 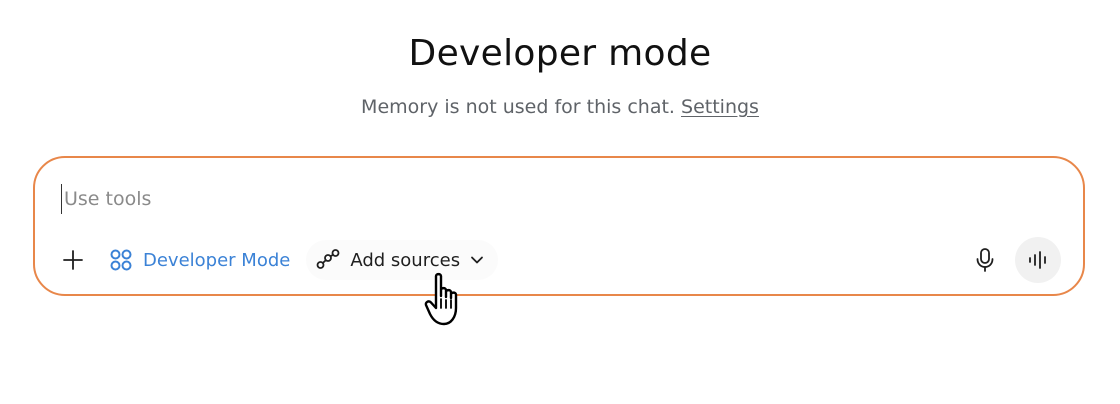 I want to click on settings-link: Settings, so click(x=720, y=107).